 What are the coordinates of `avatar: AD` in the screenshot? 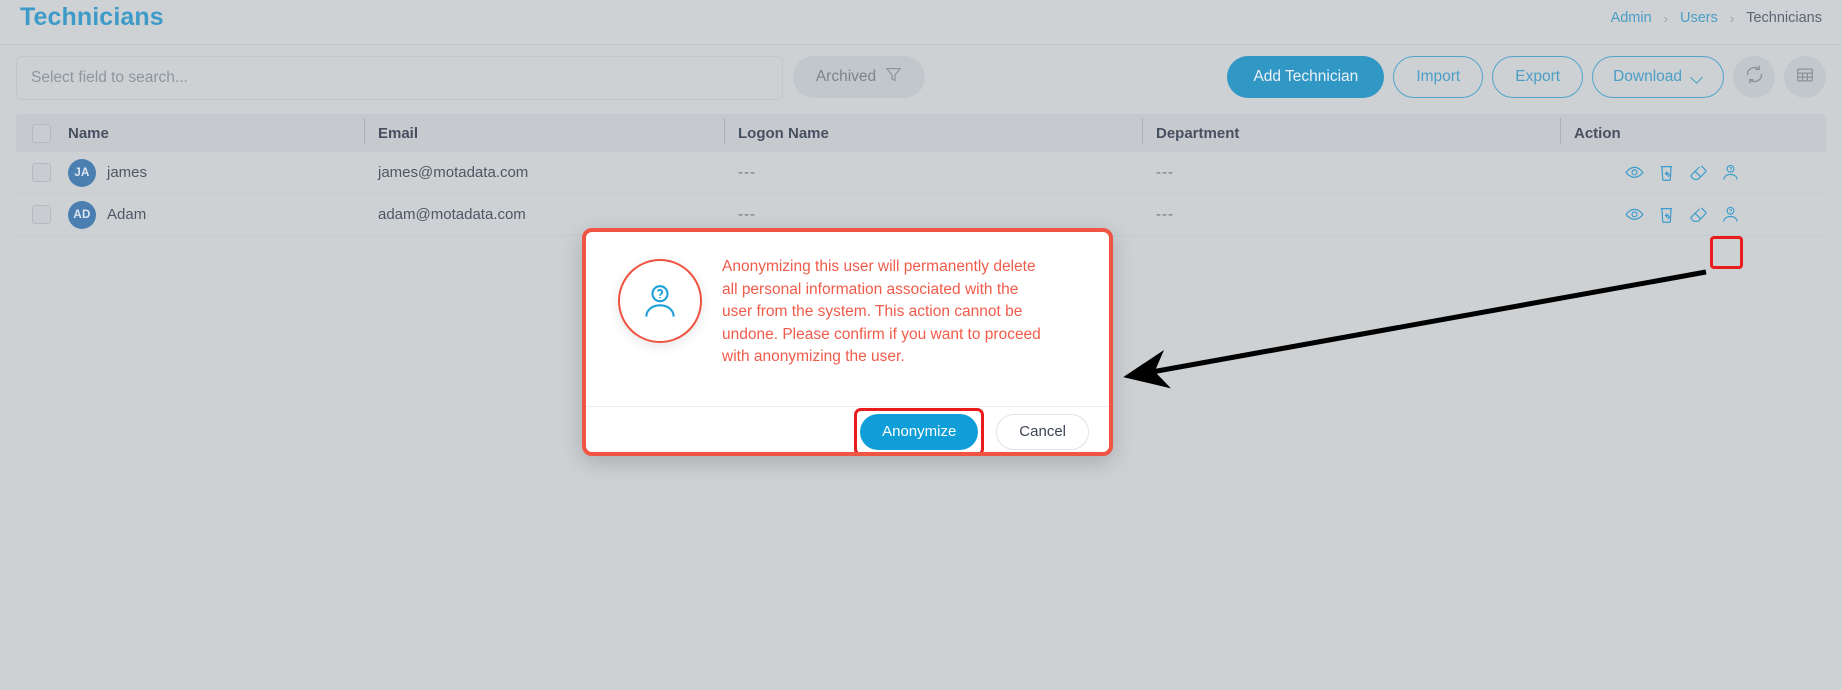 It's located at (82, 214).